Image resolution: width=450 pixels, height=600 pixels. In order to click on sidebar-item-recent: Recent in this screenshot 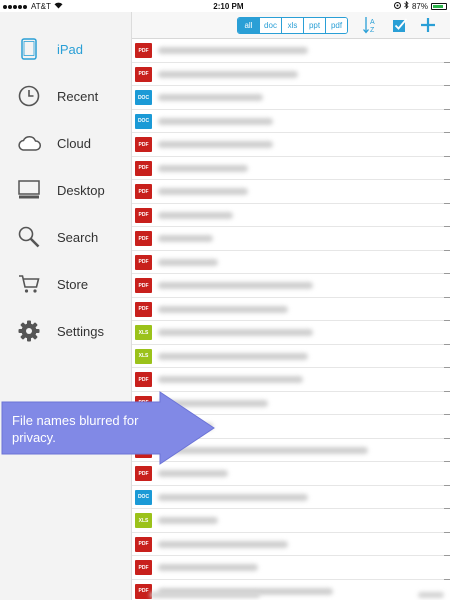, I will do `click(65, 96)`.